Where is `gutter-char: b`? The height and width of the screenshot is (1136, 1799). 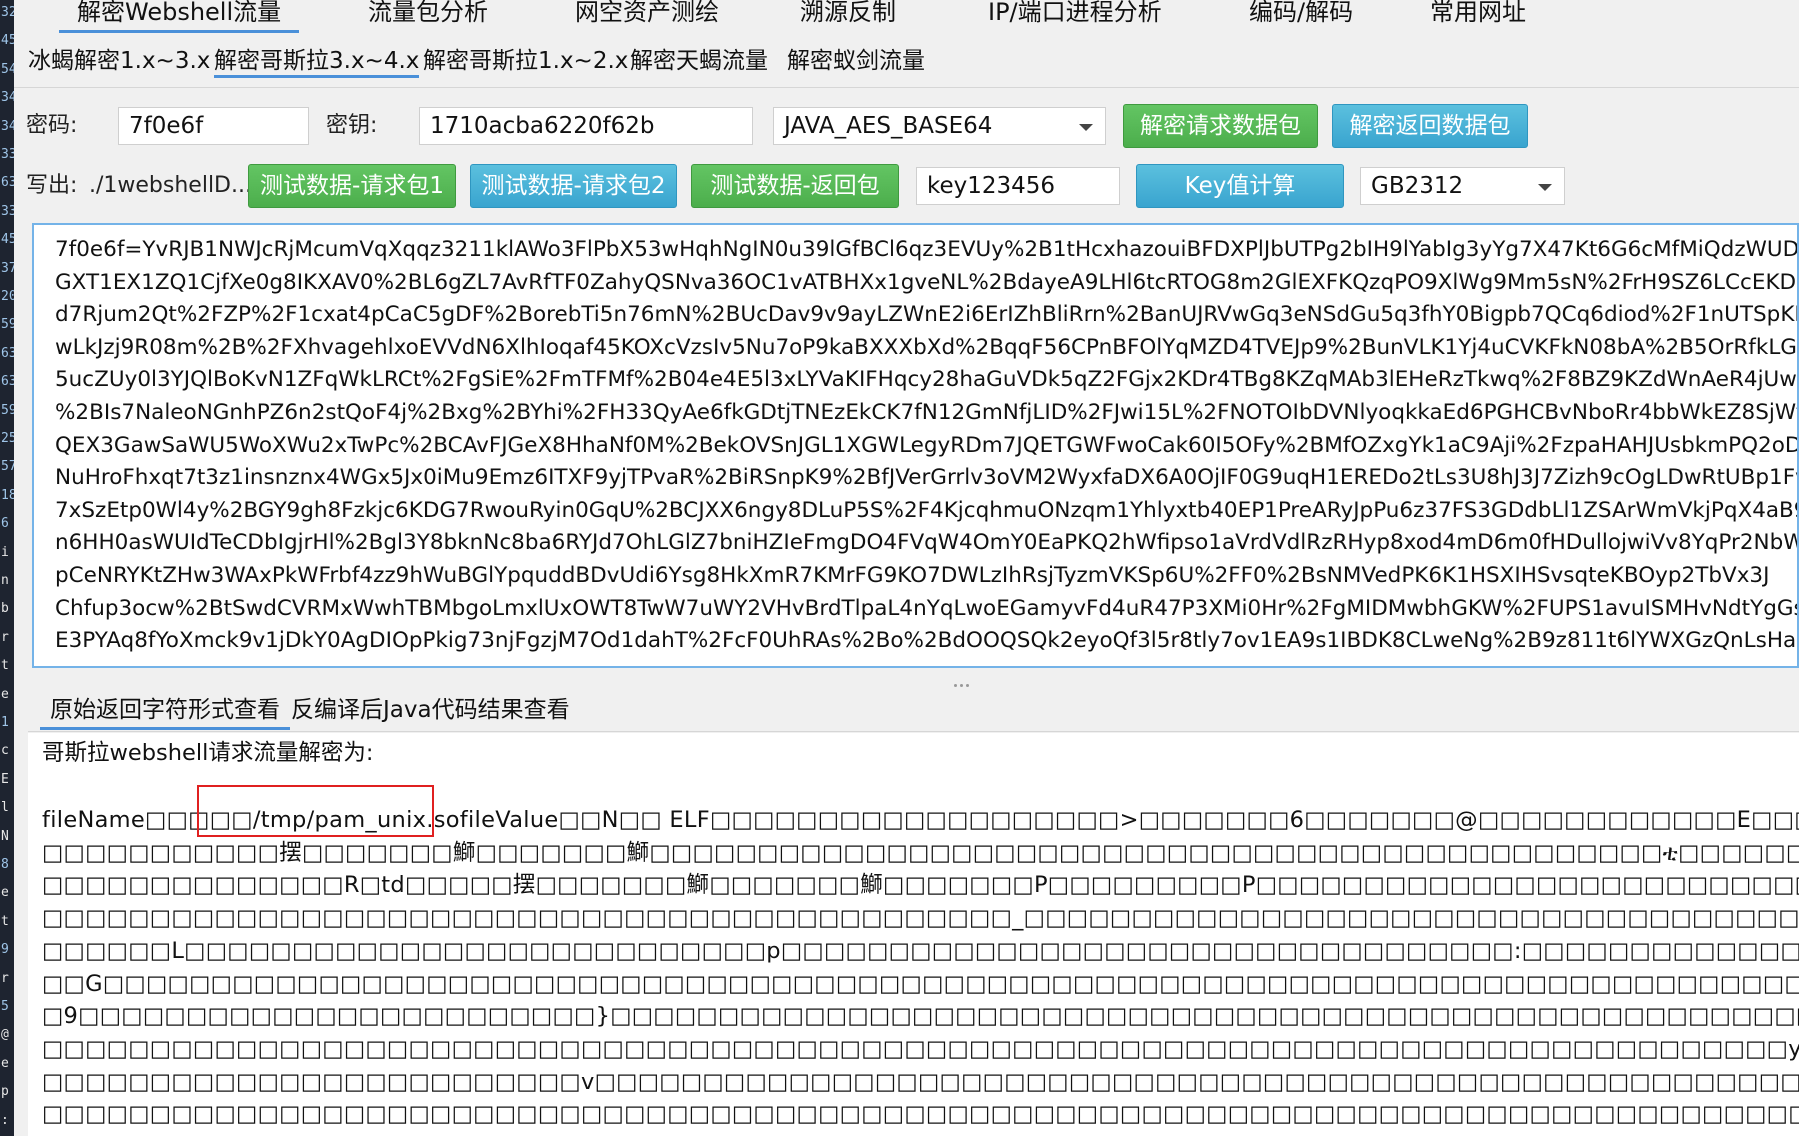 gutter-char: b is located at coordinates (5, 609).